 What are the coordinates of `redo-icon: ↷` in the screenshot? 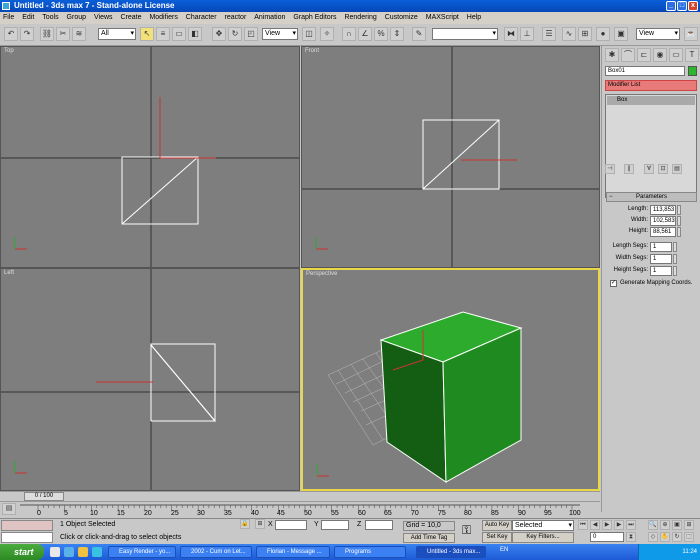 It's located at (27, 34).